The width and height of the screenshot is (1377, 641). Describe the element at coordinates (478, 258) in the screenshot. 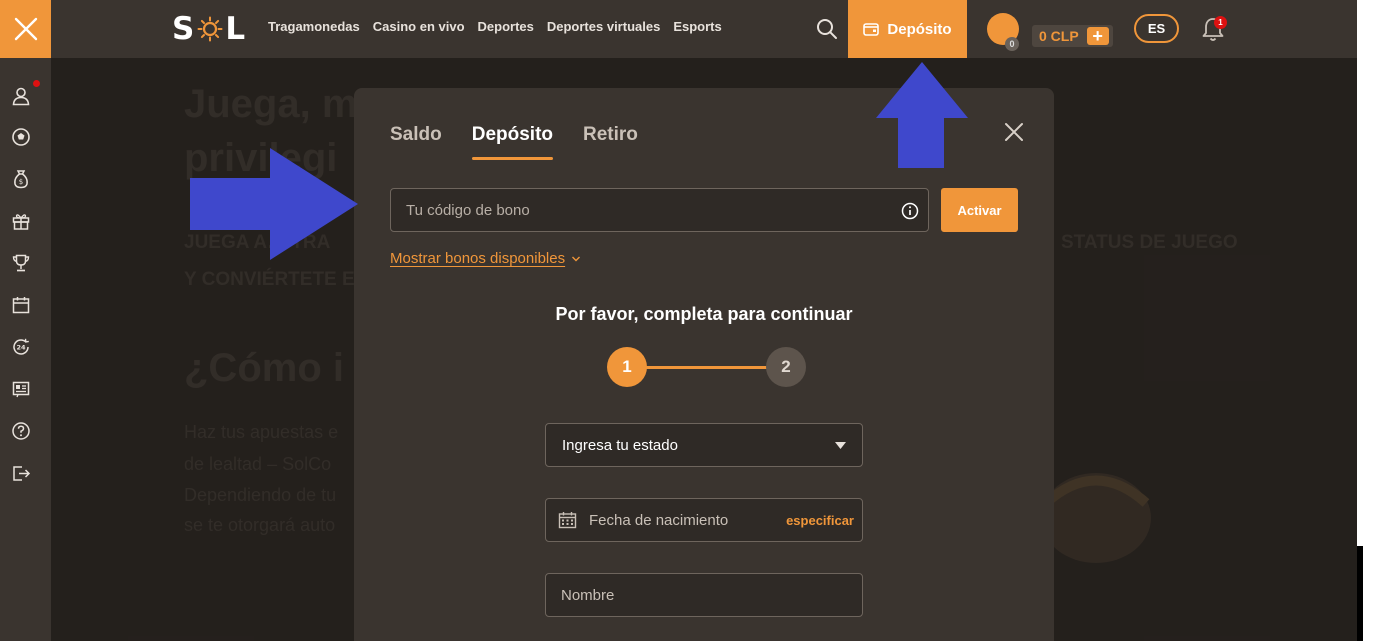

I see `show-bonuses-label: Mostrar bonos disponibles` at that location.